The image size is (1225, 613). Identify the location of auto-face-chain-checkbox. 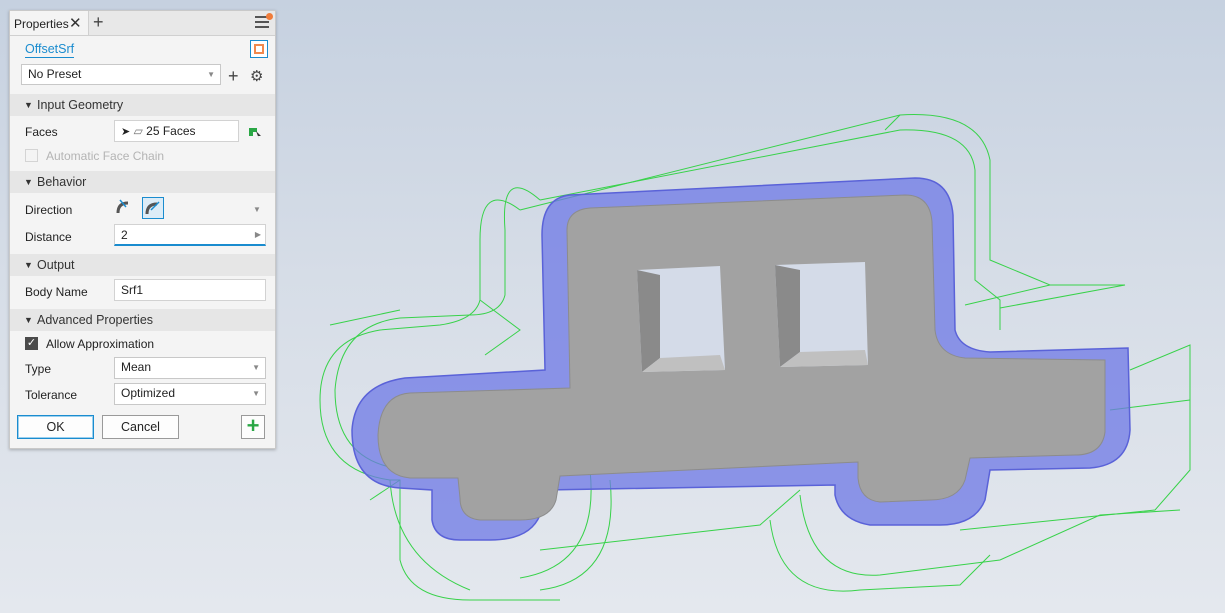
(31, 155).